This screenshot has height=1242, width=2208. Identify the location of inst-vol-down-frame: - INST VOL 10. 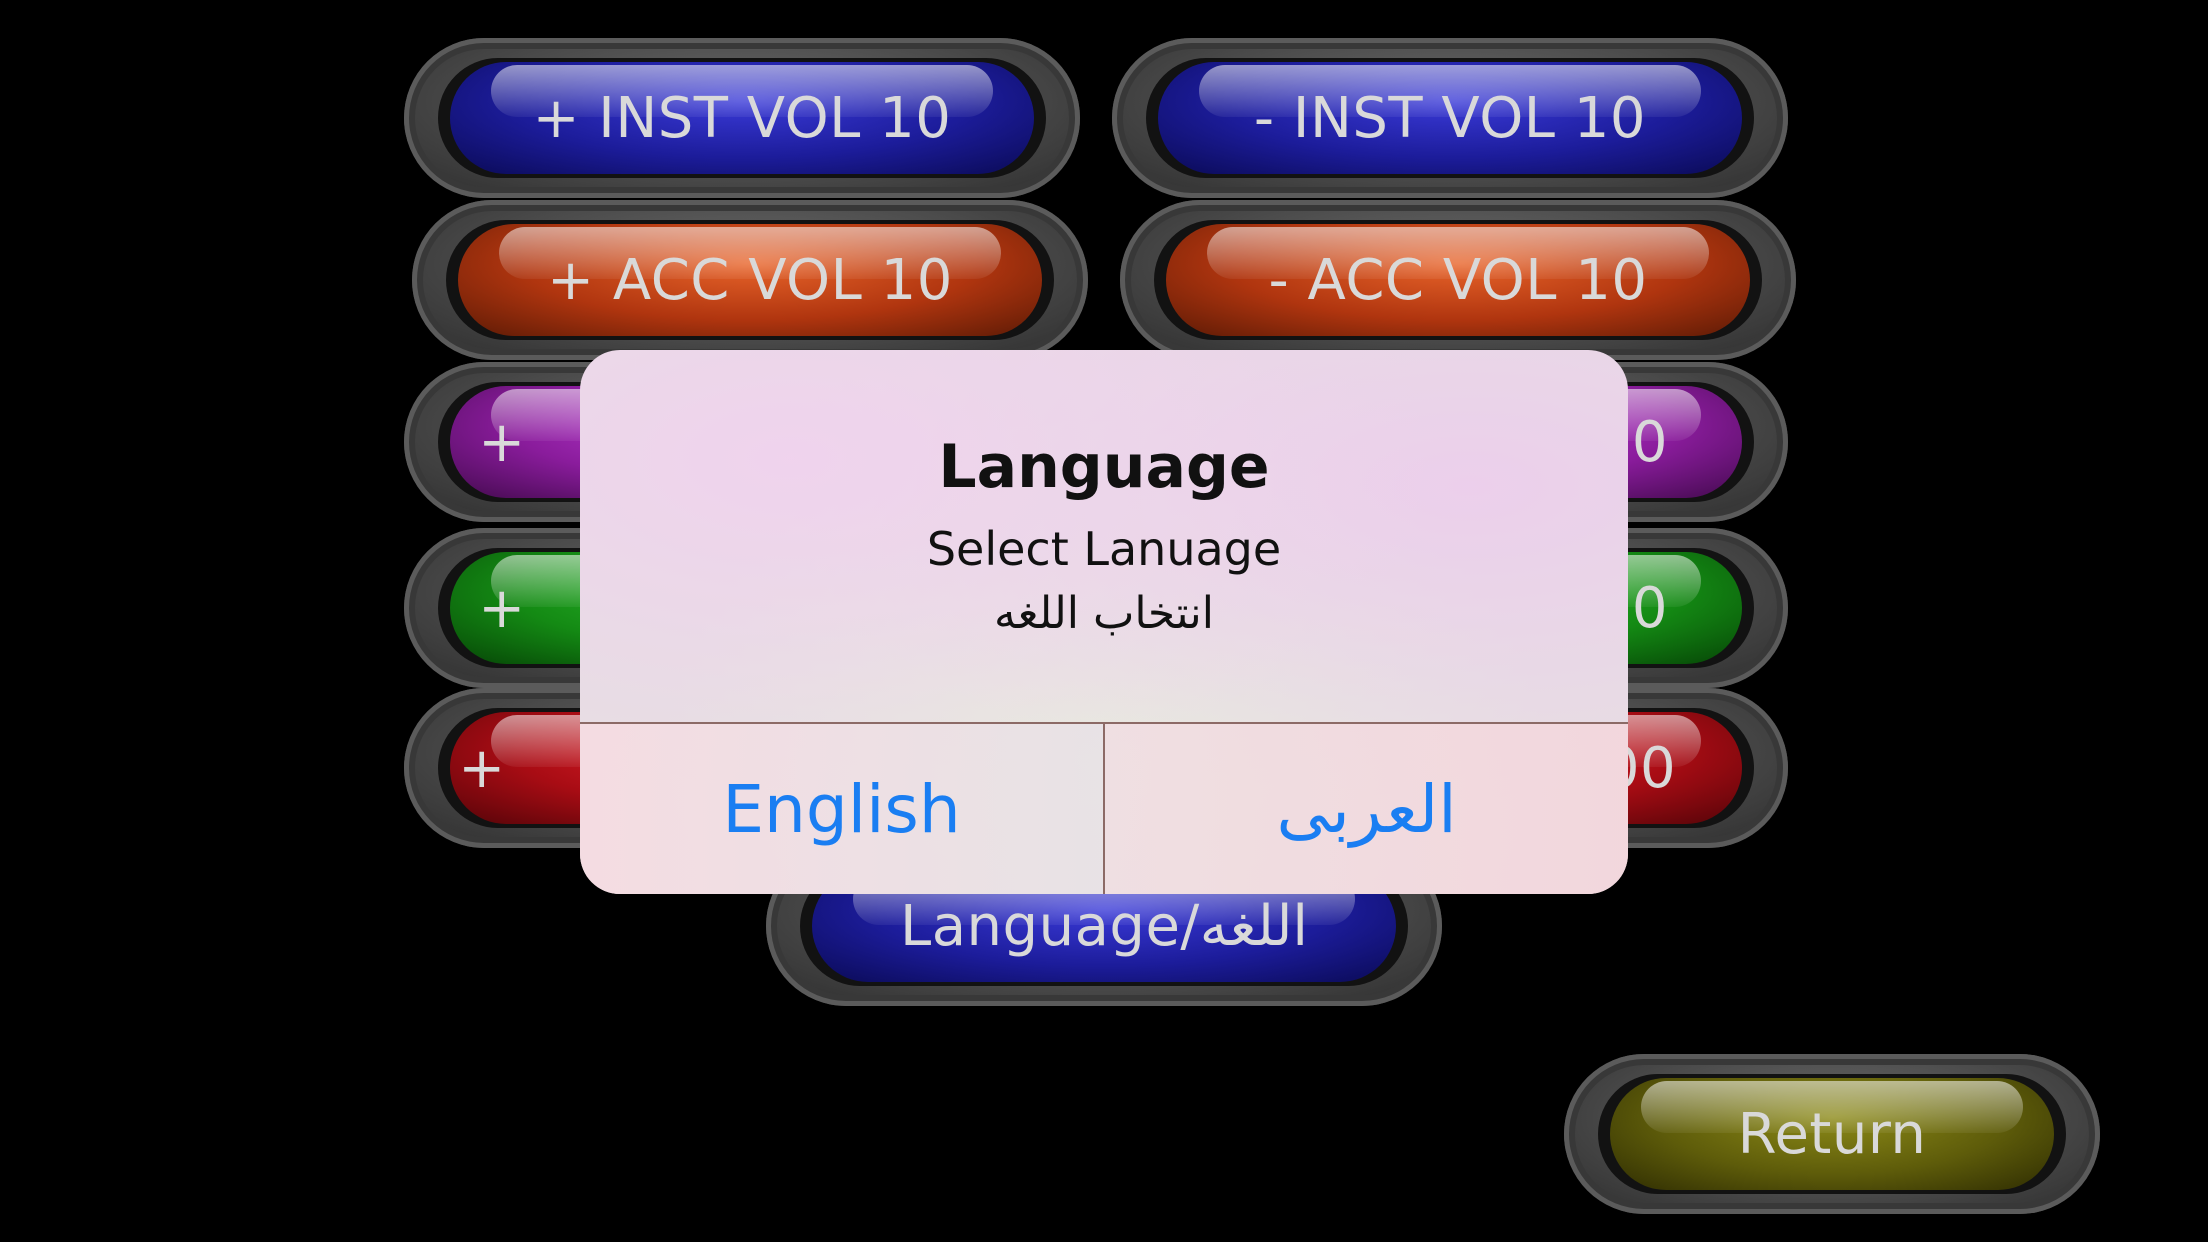
(1450, 118).